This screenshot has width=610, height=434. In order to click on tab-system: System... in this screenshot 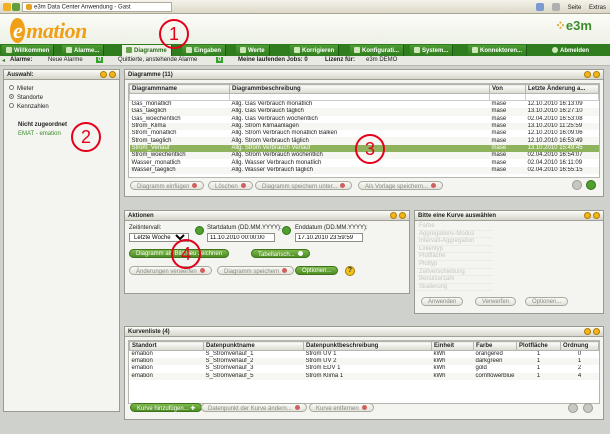, I will do `click(432, 50)`.